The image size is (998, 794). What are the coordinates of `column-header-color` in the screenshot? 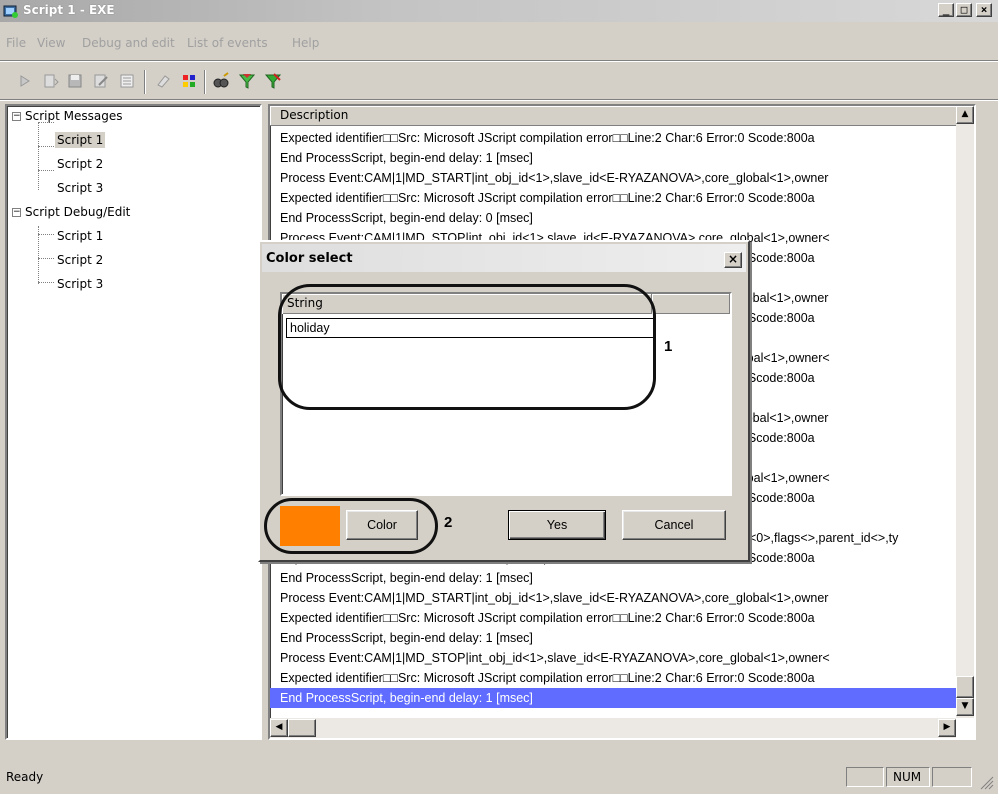 It's located at (691, 304).